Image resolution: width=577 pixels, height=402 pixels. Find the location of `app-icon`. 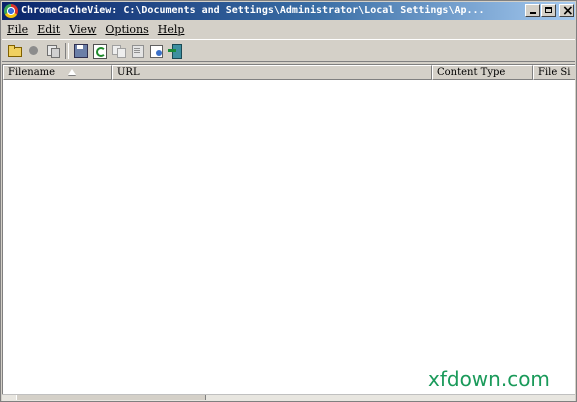

app-icon is located at coordinates (11, 11).